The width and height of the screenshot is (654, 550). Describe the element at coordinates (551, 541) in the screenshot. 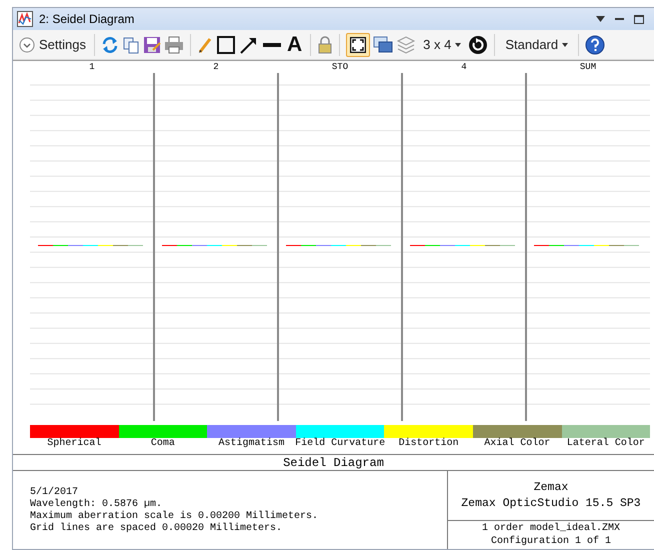

I see `file-info: Configuration 1 of 1` at that location.